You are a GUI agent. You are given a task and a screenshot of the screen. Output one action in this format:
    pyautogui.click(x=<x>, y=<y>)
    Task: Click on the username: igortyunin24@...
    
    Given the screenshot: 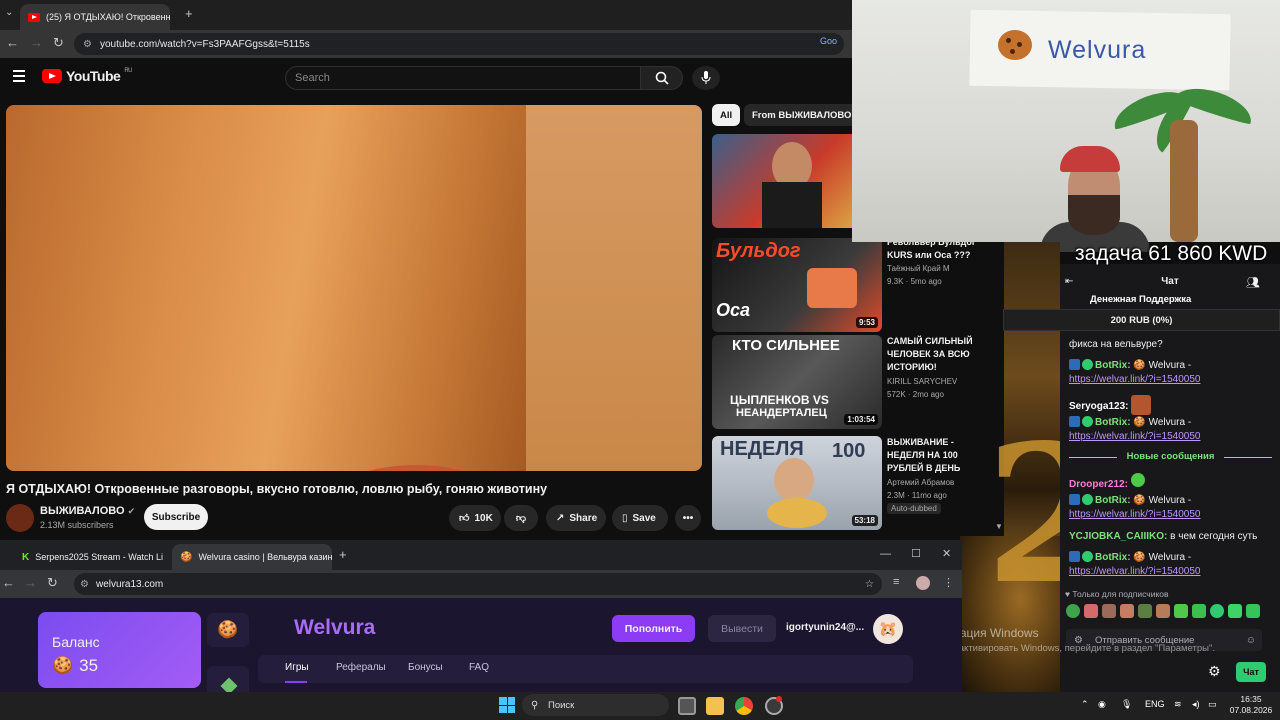 What is the action you would take?
    pyautogui.click(x=825, y=627)
    